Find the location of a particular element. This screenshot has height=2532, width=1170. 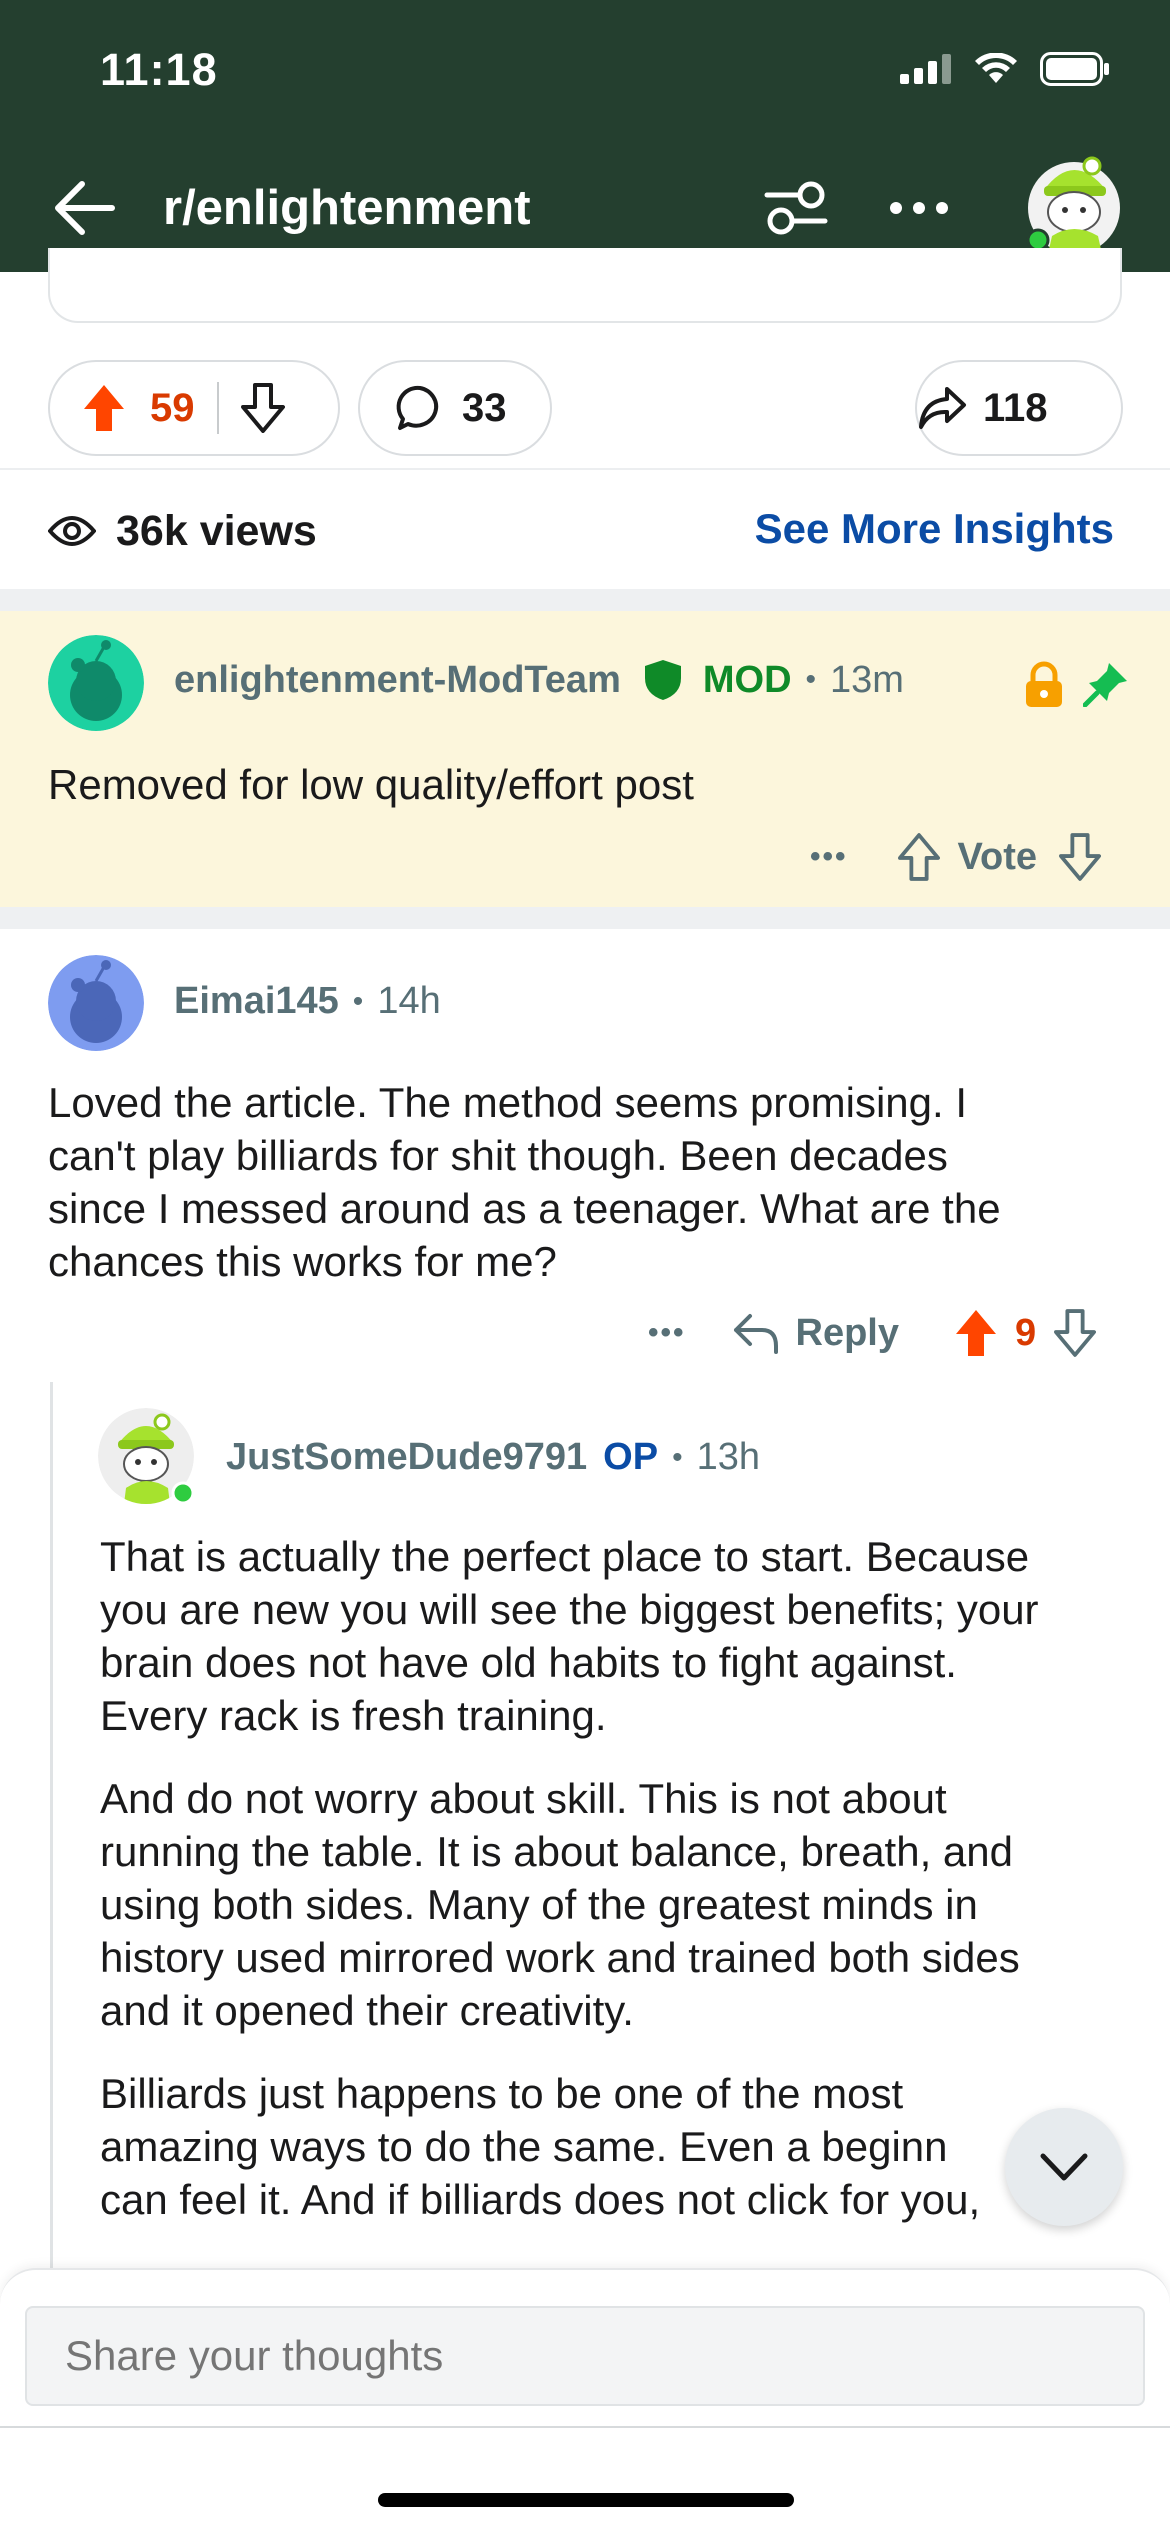

scroll-next-button is located at coordinates (1064, 2167).